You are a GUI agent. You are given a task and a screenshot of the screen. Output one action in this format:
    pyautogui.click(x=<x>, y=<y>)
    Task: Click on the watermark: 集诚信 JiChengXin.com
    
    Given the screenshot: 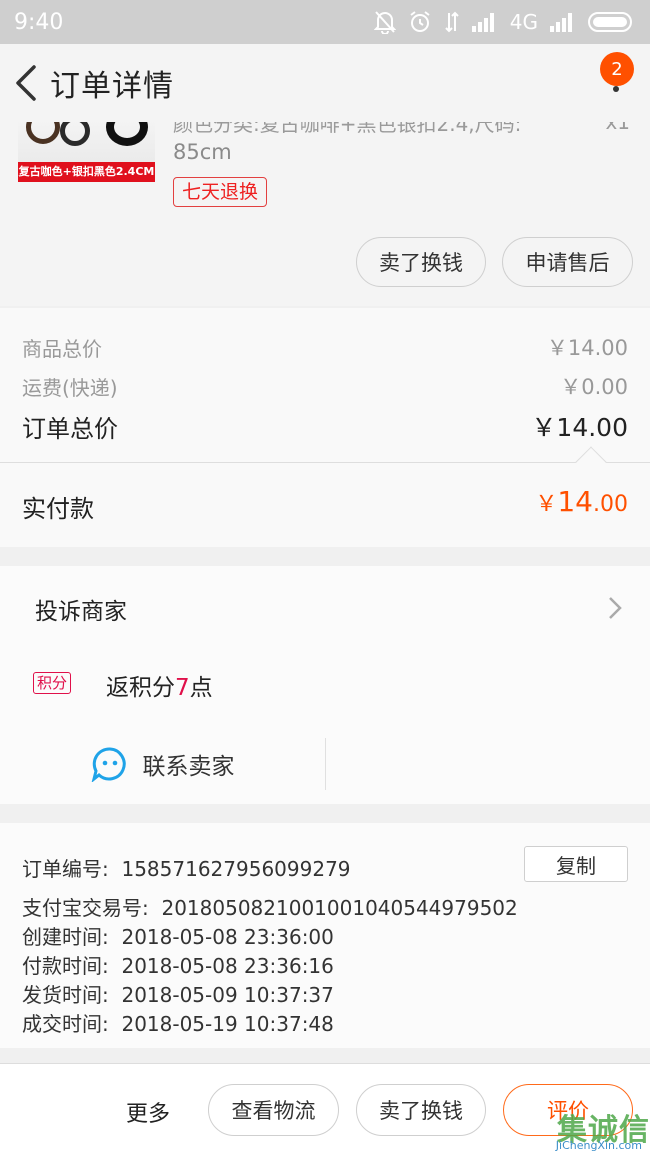 What is the action you would take?
    pyautogui.click(x=591, y=1130)
    